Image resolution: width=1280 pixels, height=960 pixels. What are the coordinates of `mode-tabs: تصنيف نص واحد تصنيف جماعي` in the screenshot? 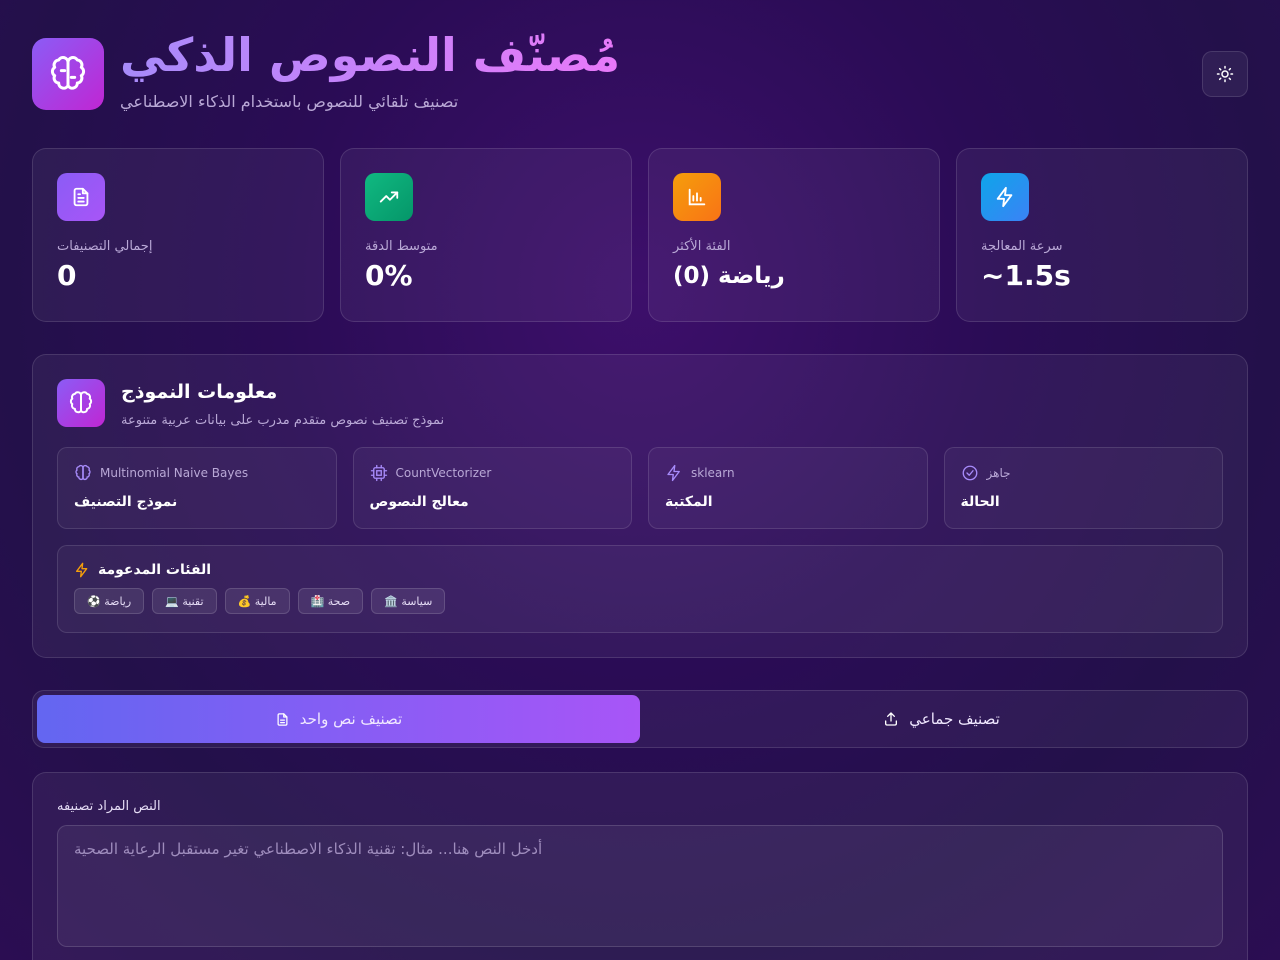 It's located at (640, 719).